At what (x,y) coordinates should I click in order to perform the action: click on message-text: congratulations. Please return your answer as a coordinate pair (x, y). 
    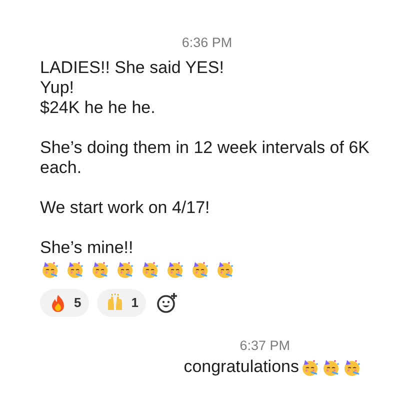
    Looking at the image, I should click on (241, 367).